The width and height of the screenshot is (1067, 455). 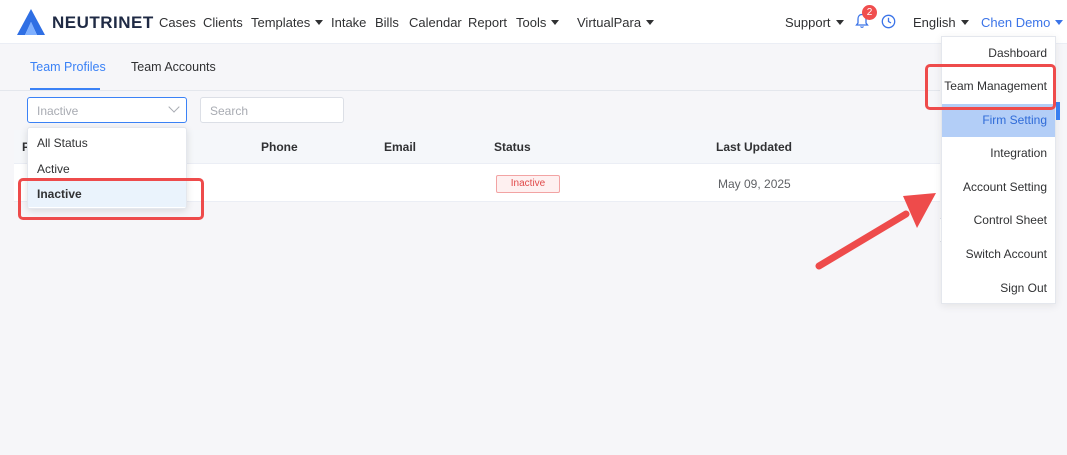 I want to click on nav-support: Support, so click(x=814, y=22).